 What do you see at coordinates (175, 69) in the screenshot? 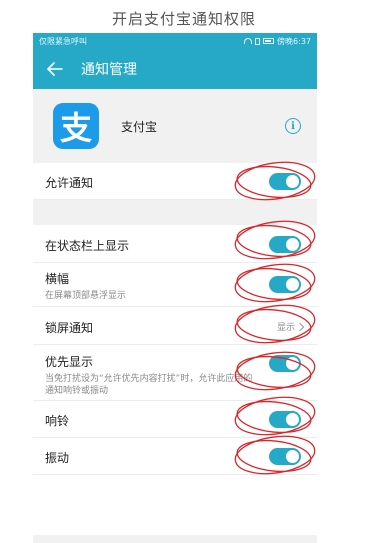
I see `app-bar: 通知管理` at bounding box center [175, 69].